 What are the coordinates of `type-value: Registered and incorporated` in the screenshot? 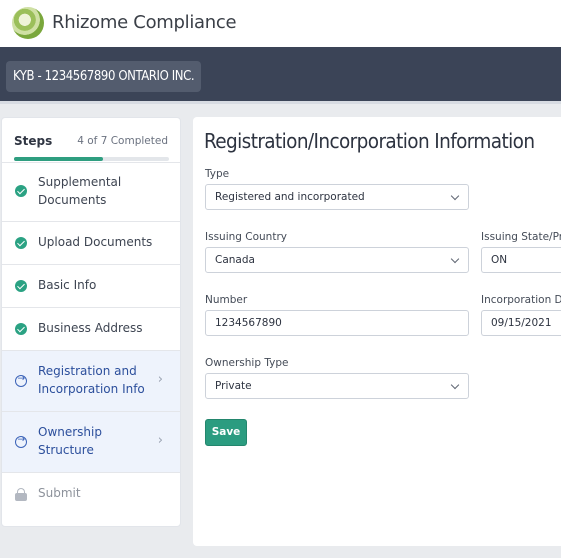 It's located at (290, 197).